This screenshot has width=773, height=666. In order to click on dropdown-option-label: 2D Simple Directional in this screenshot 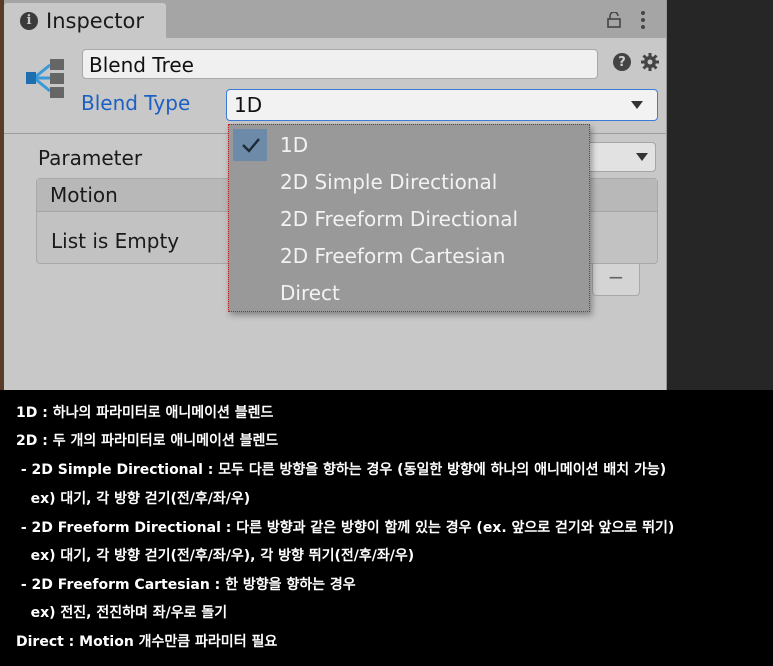, I will do `click(389, 182)`.